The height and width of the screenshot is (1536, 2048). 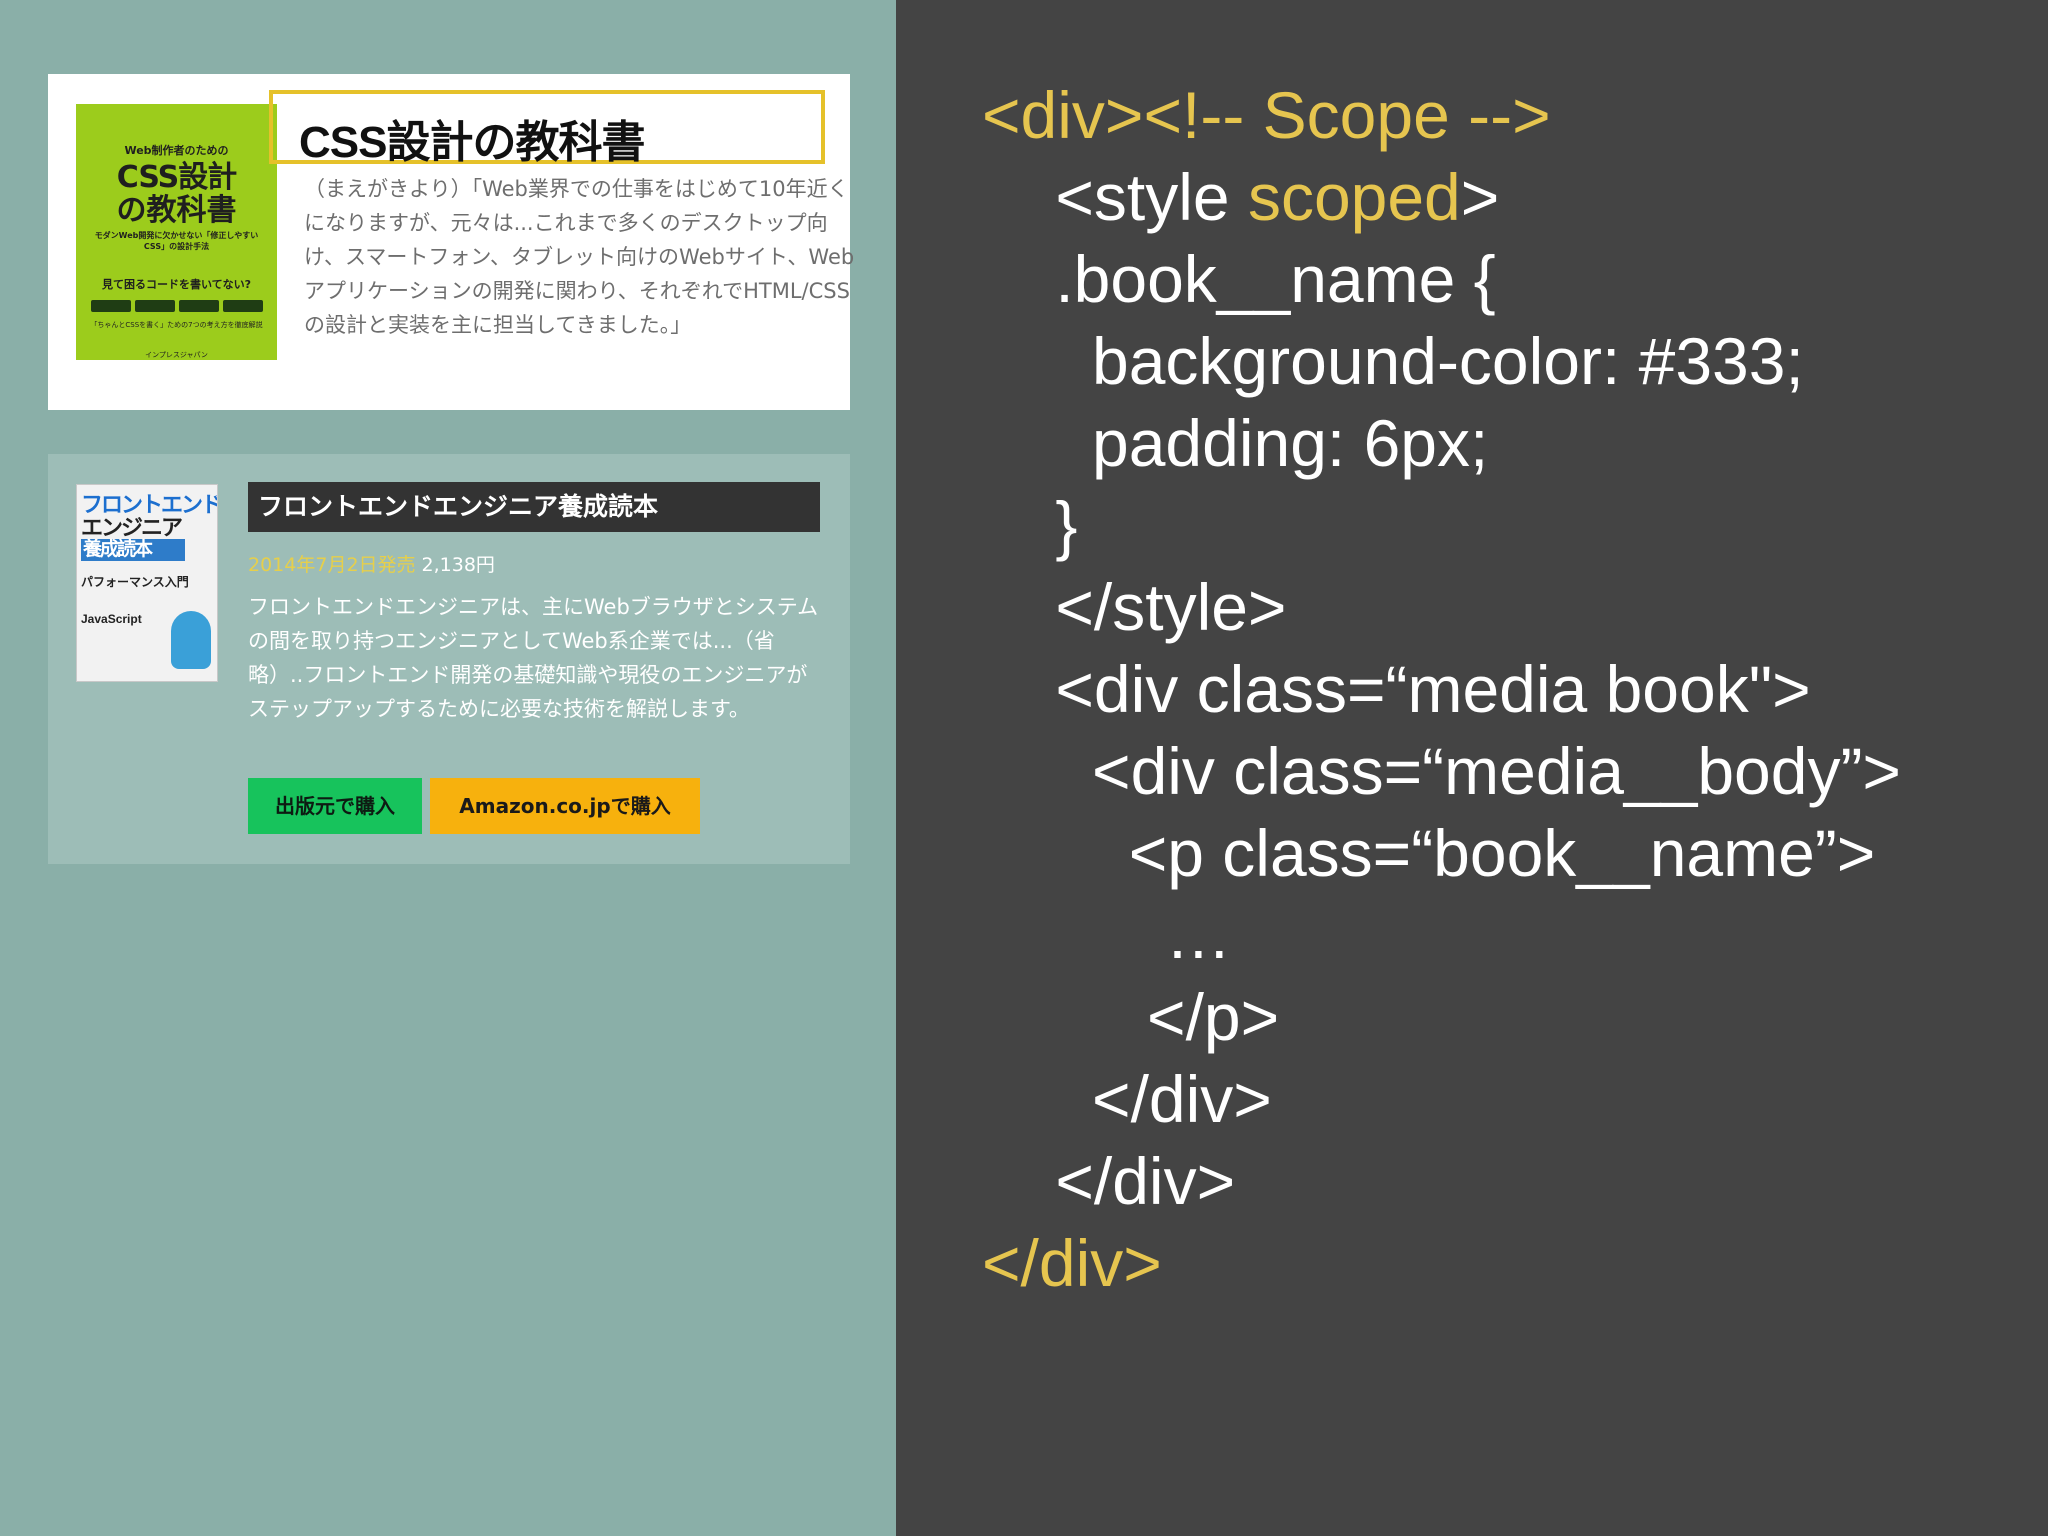 I want to click on cover-description: モダンWeb開発に欠かせない「修正しやすいCSS」の設計手法, so click(x=176, y=241).